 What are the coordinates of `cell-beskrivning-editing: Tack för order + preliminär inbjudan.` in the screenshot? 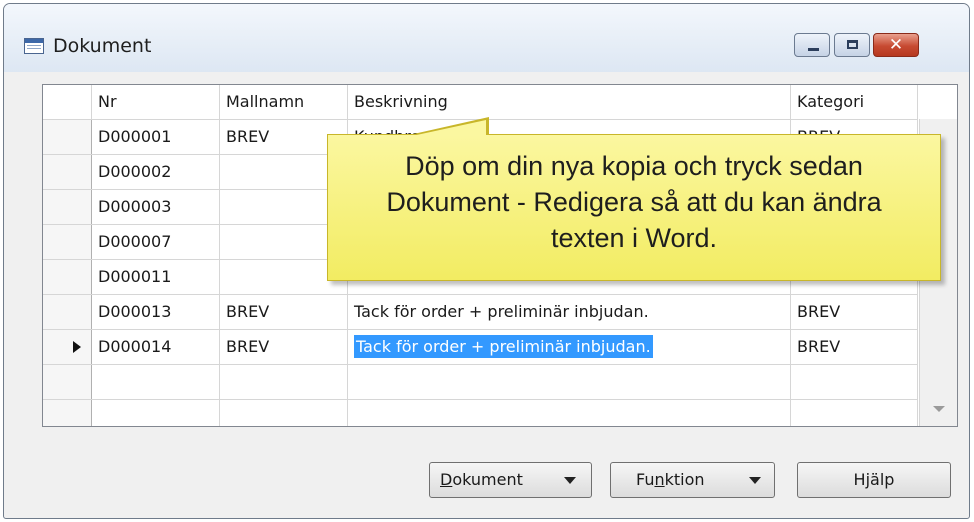 It's located at (569, 347).